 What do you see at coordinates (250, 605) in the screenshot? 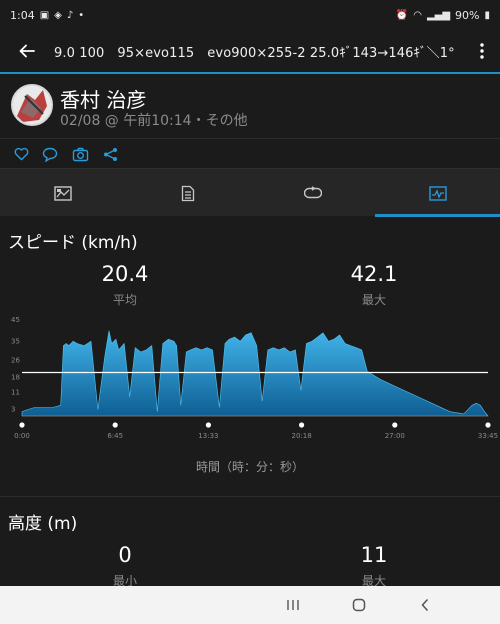
I see `system-navigation-bar` at bounding box center [250, 605].